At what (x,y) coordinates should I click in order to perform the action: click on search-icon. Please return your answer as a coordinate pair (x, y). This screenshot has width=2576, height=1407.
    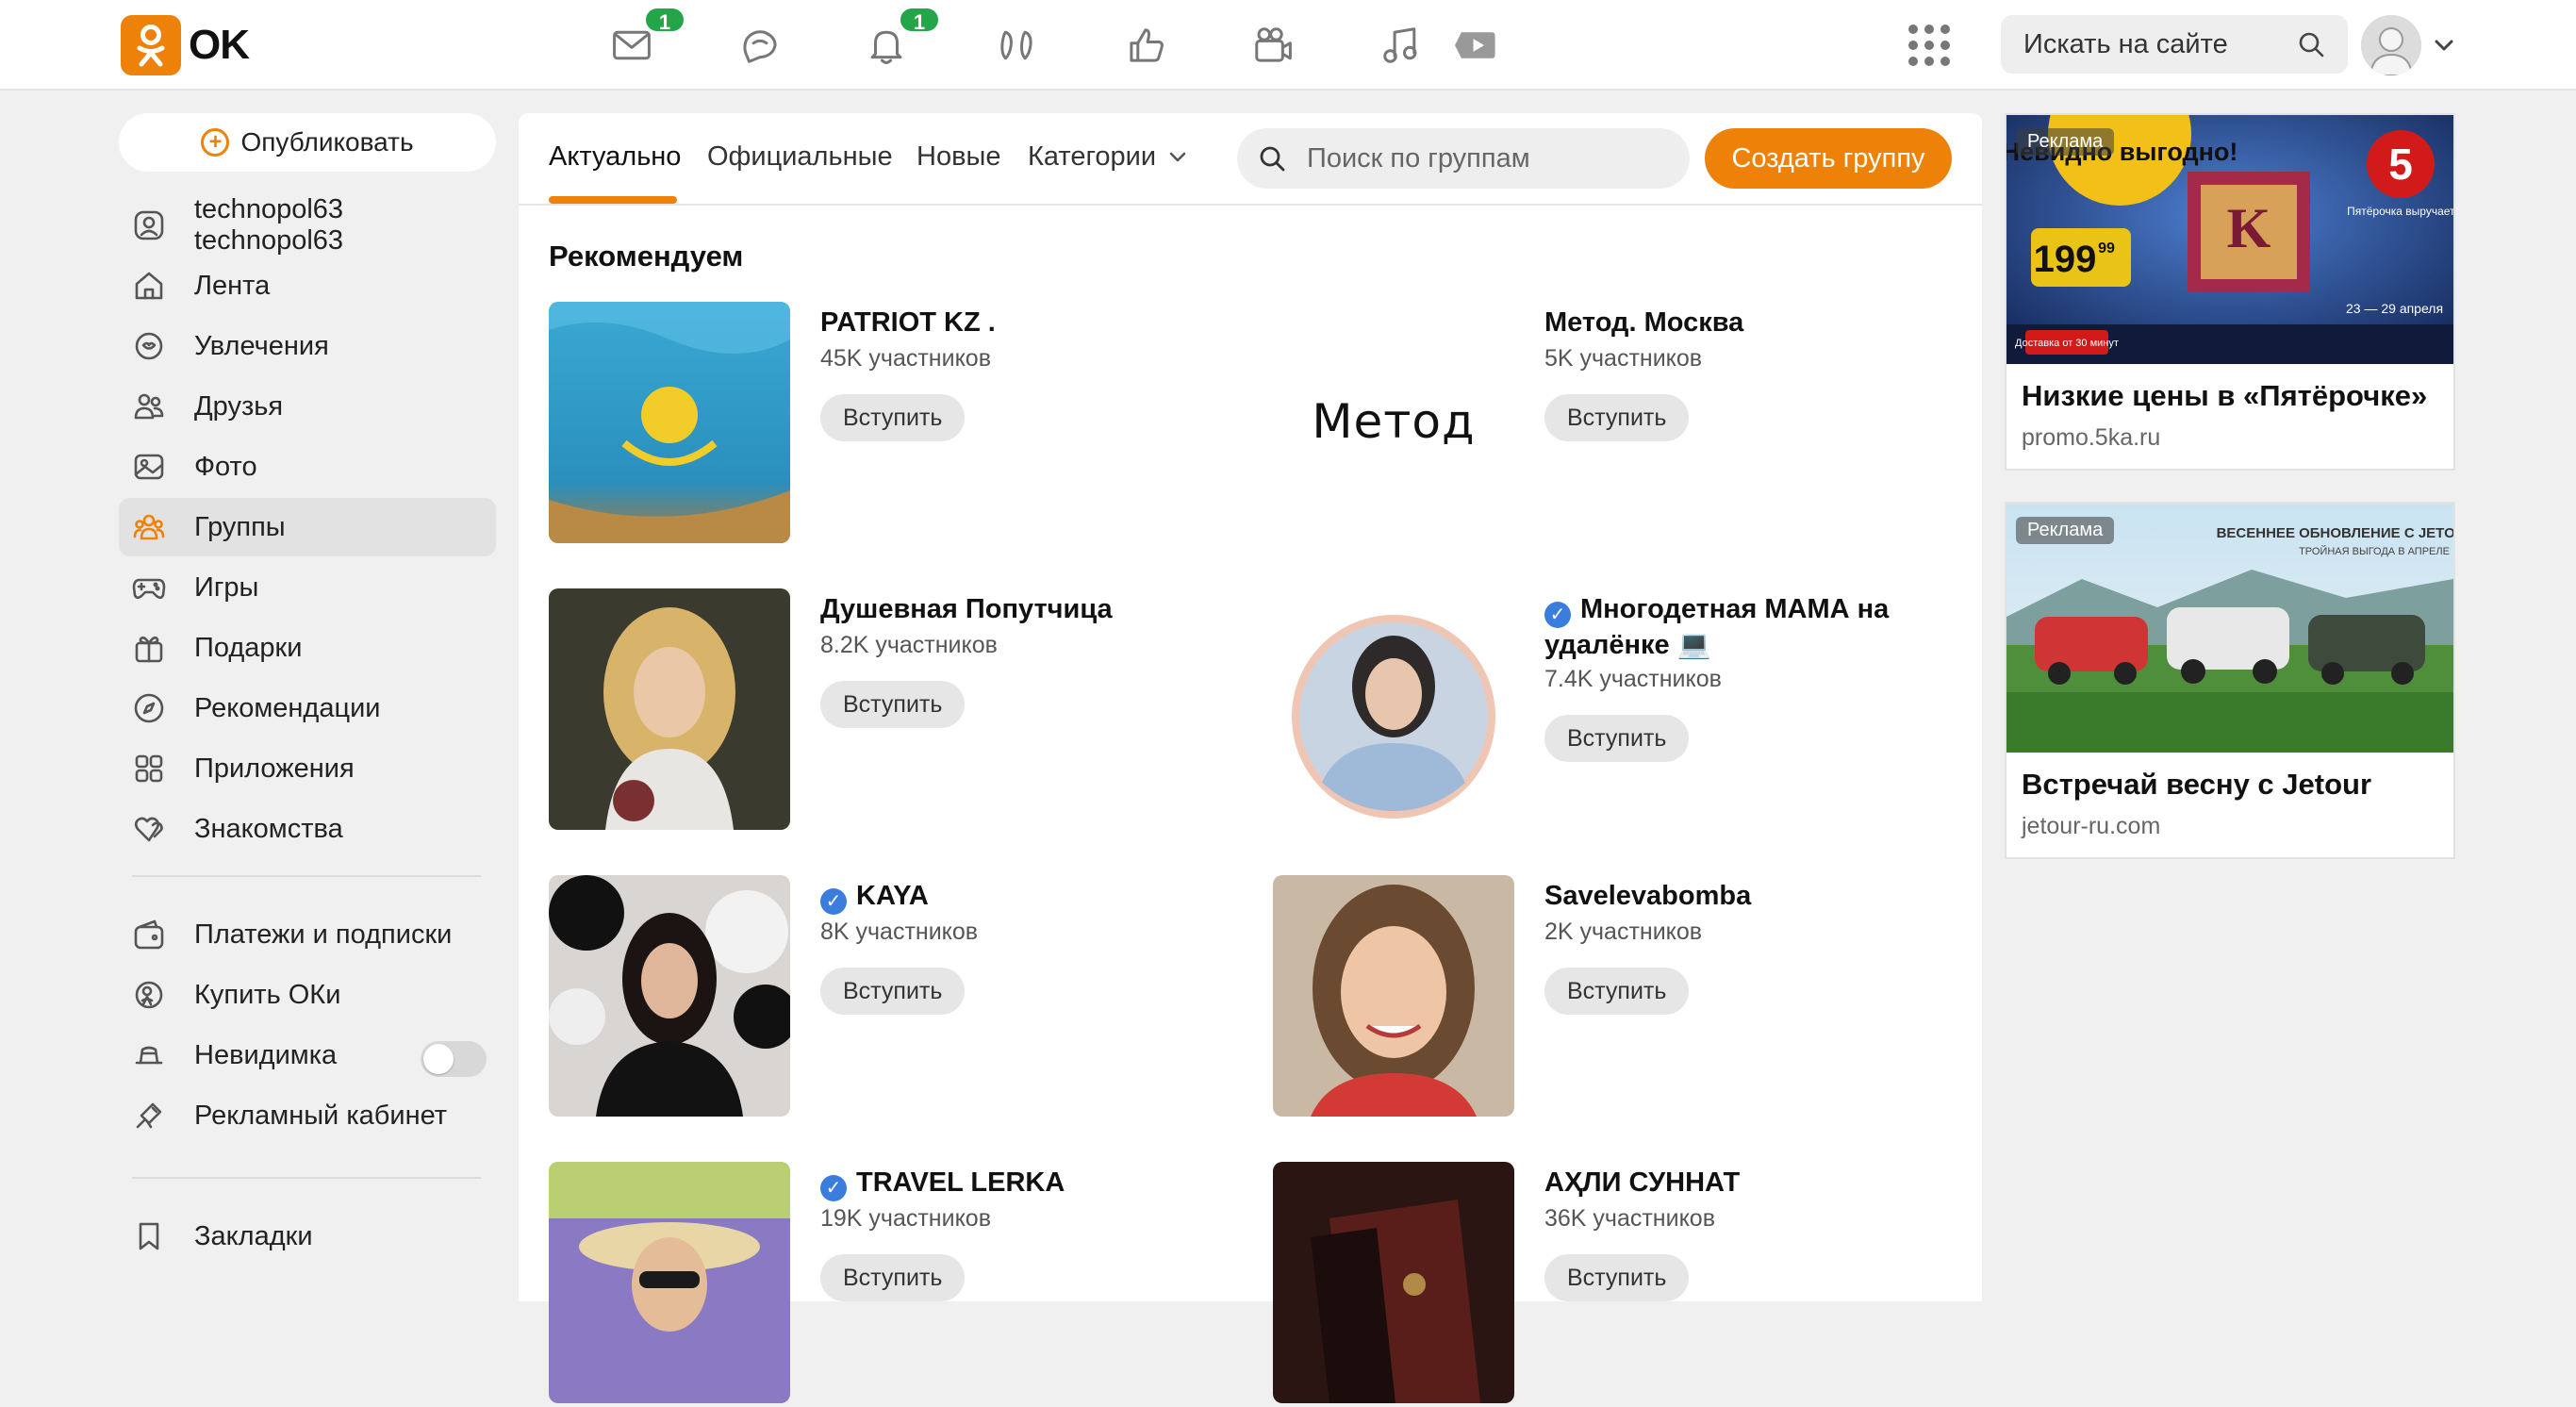
    Looking at the image, I should click on (2311, 44).